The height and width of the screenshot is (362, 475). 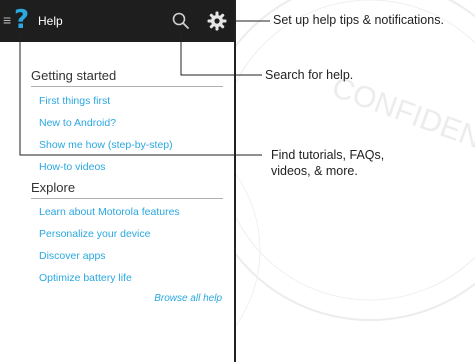 What do you see at coordinates (314, 171) in the screenshot?
I see `callout-menu-text-line2: videos, & more.` at bounding box center [314, 171].